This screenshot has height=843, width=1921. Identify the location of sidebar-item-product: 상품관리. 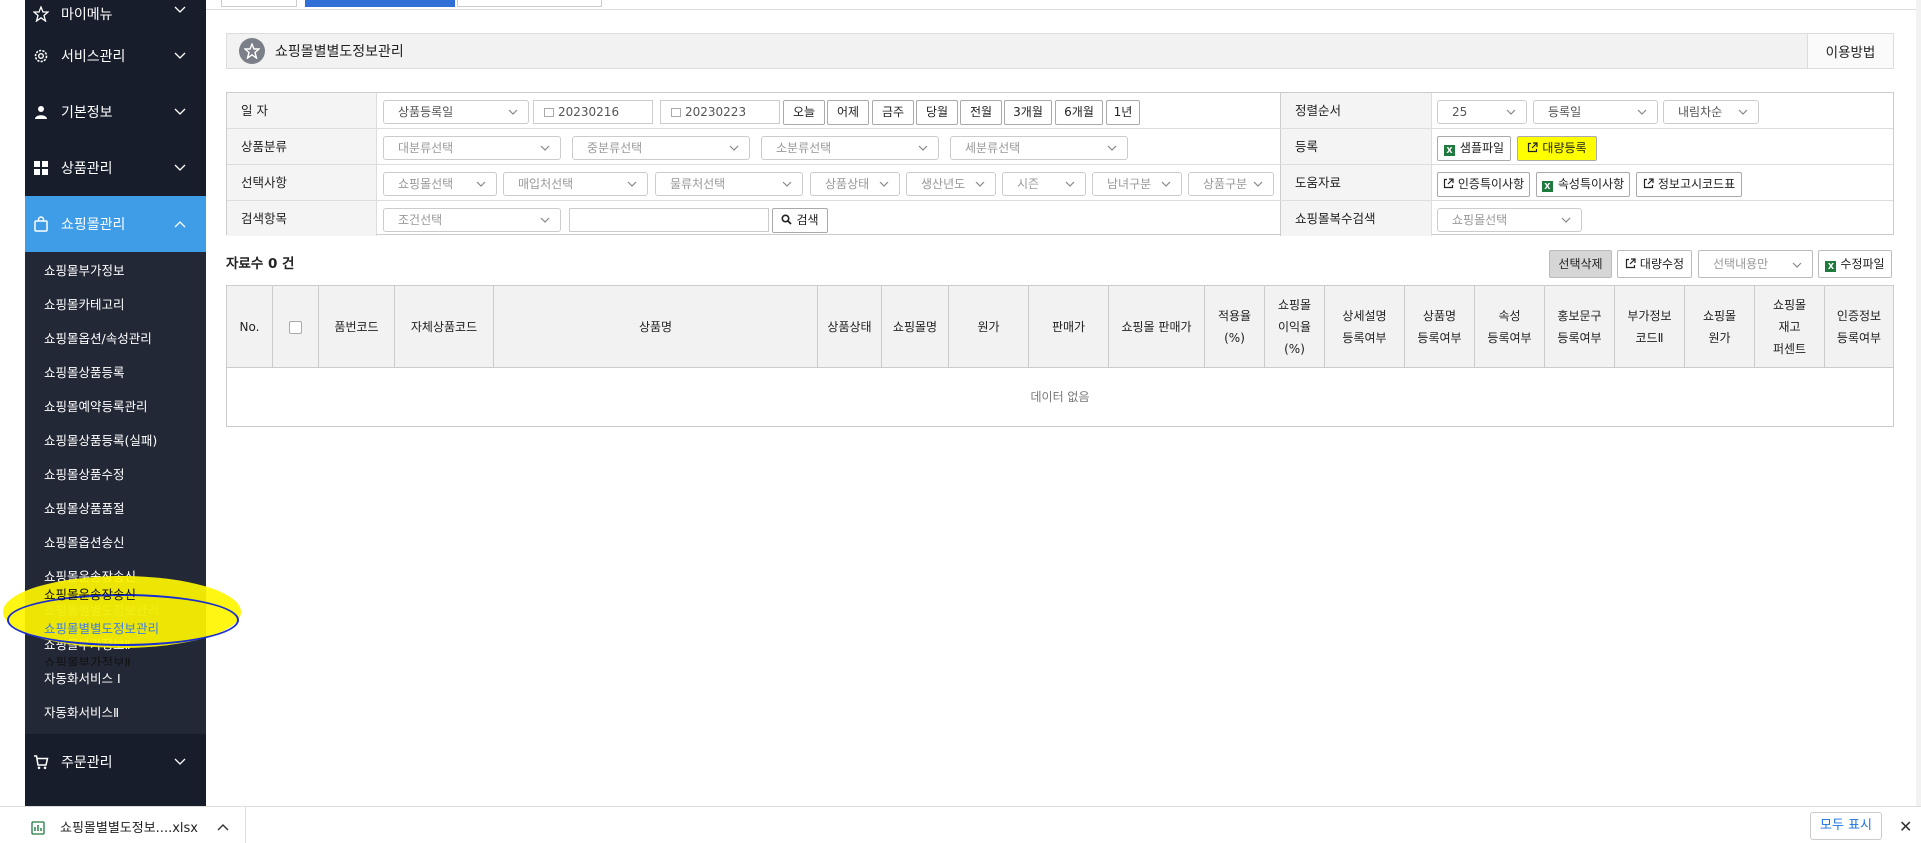
(115, 168).